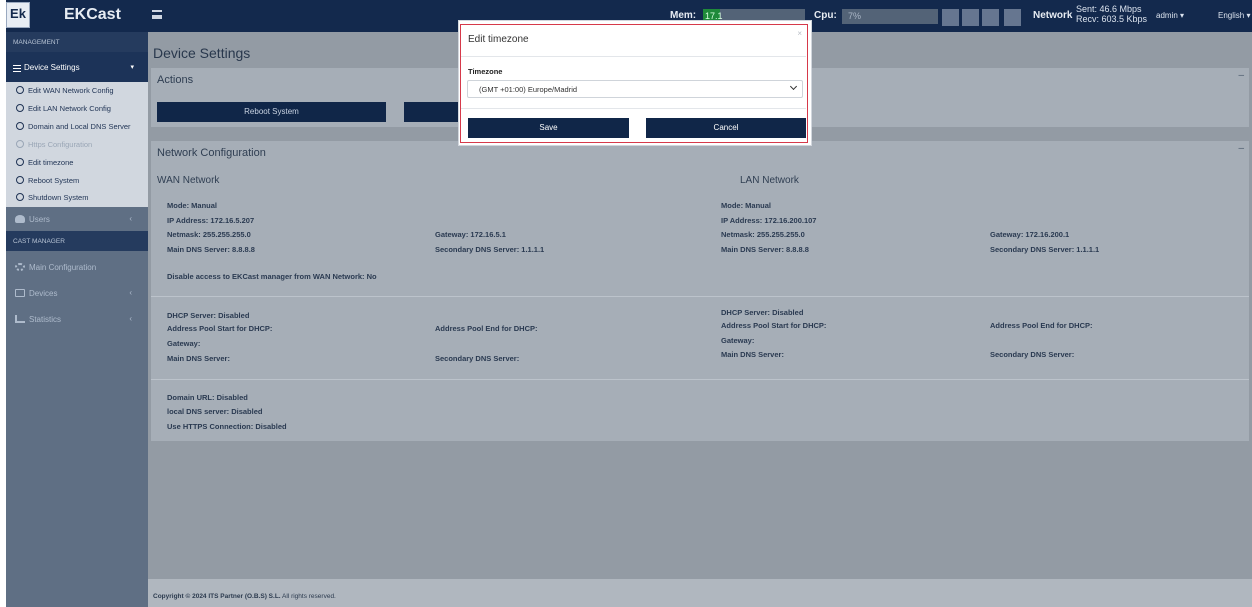 The image size is (1252, 607). Describe the element at coordinates (548, 128) in the screenshot. I see `save-button: Save` at that location.